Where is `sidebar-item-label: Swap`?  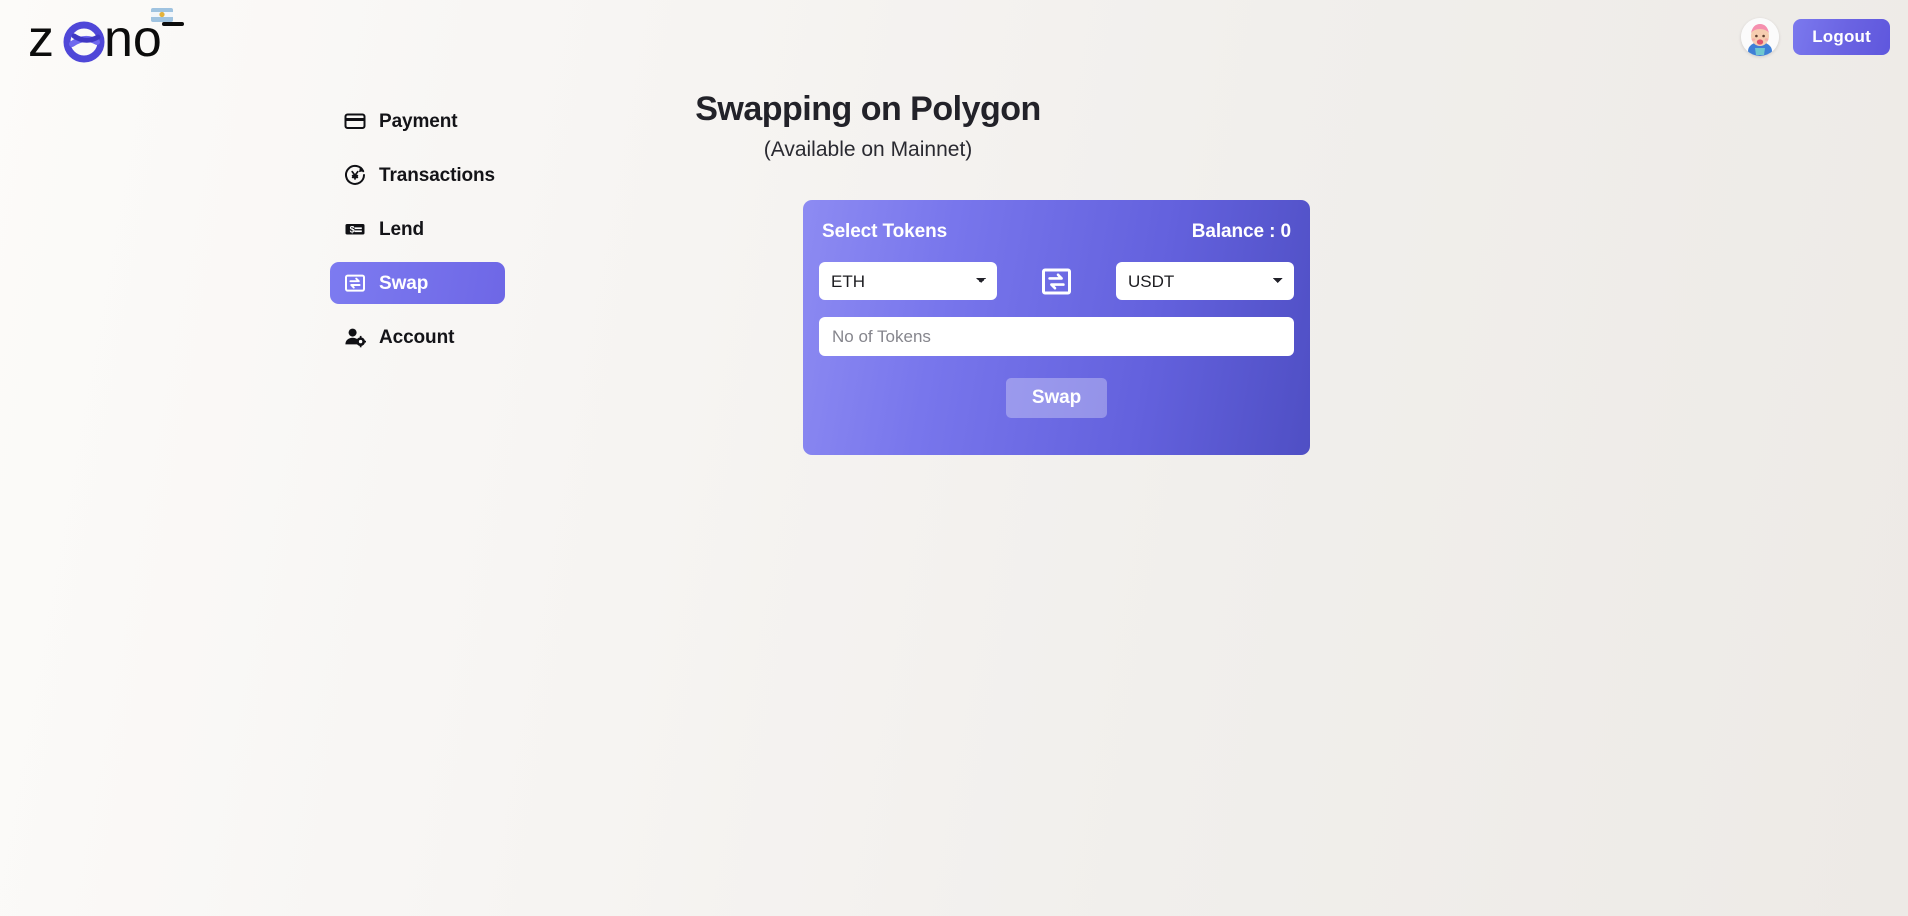 sidebar-item-label: Swap is located at coordinates (404, 283).